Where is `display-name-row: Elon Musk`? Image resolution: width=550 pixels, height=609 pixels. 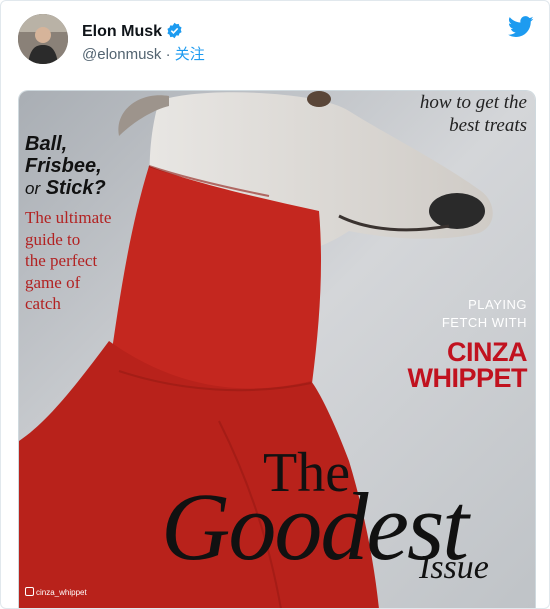 display-name-row: Elon Musk is located at coordinates (132, 33).